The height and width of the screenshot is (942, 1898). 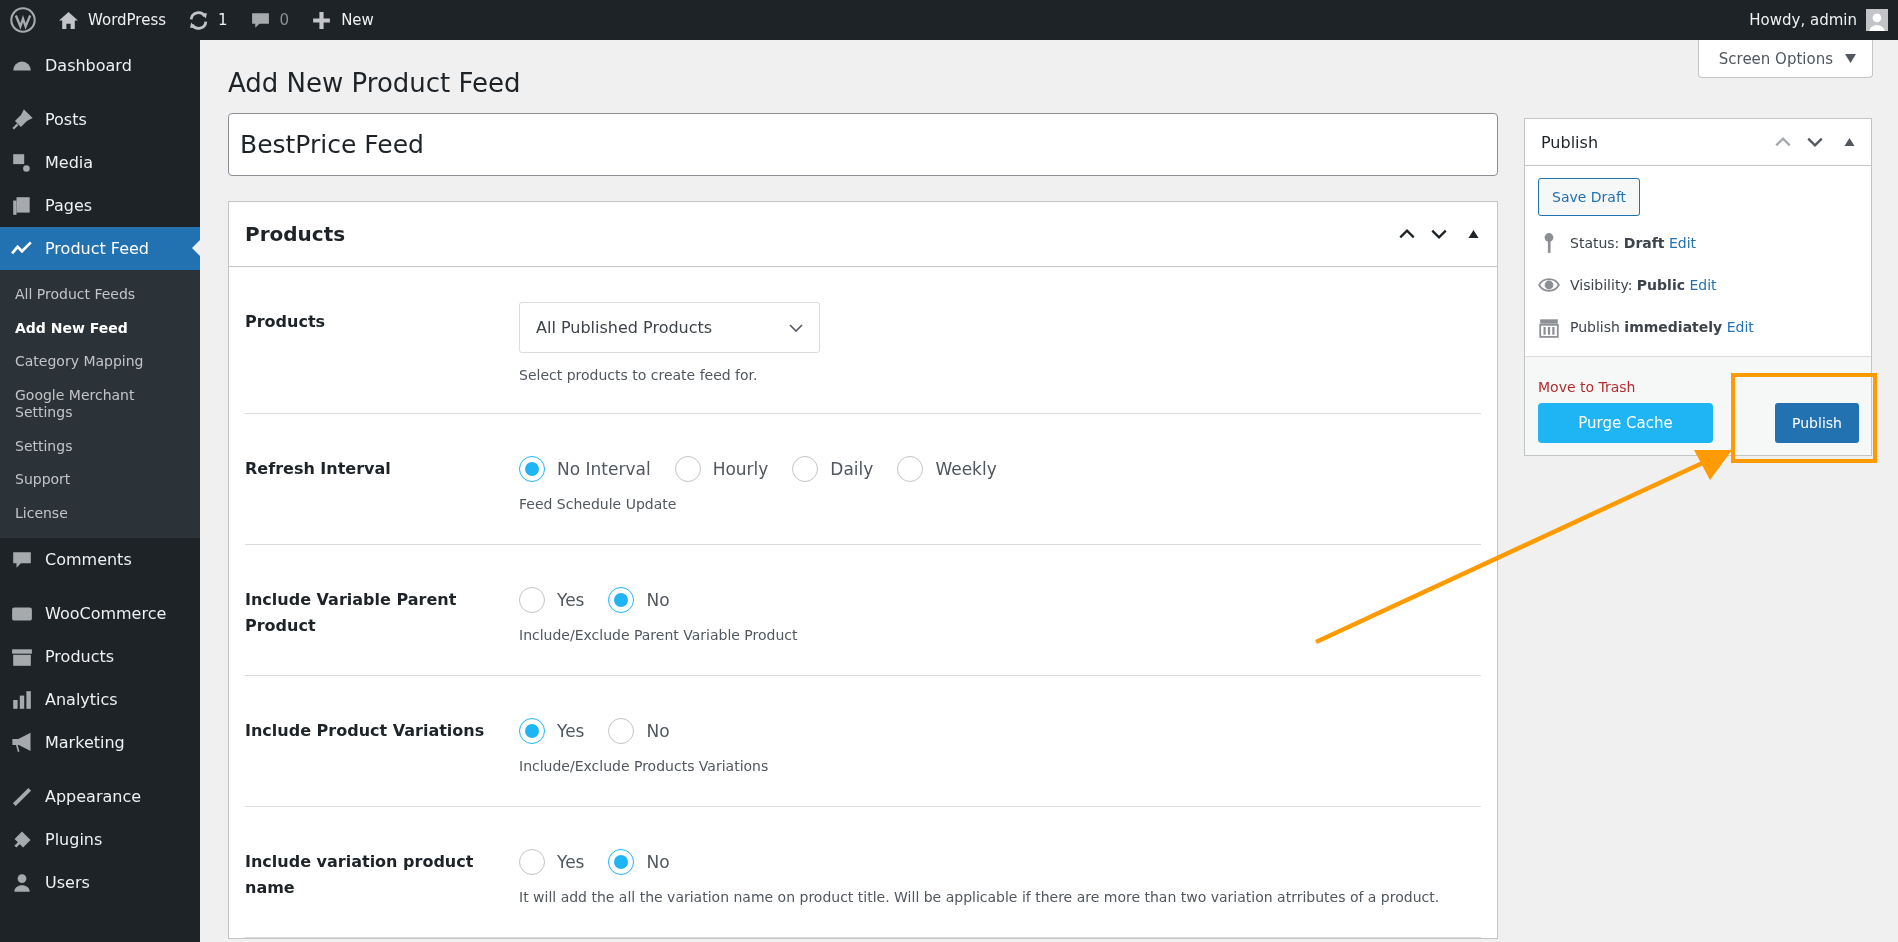 I want to click on sidebar-item: WooCommerce, so click(x=100, y=613).